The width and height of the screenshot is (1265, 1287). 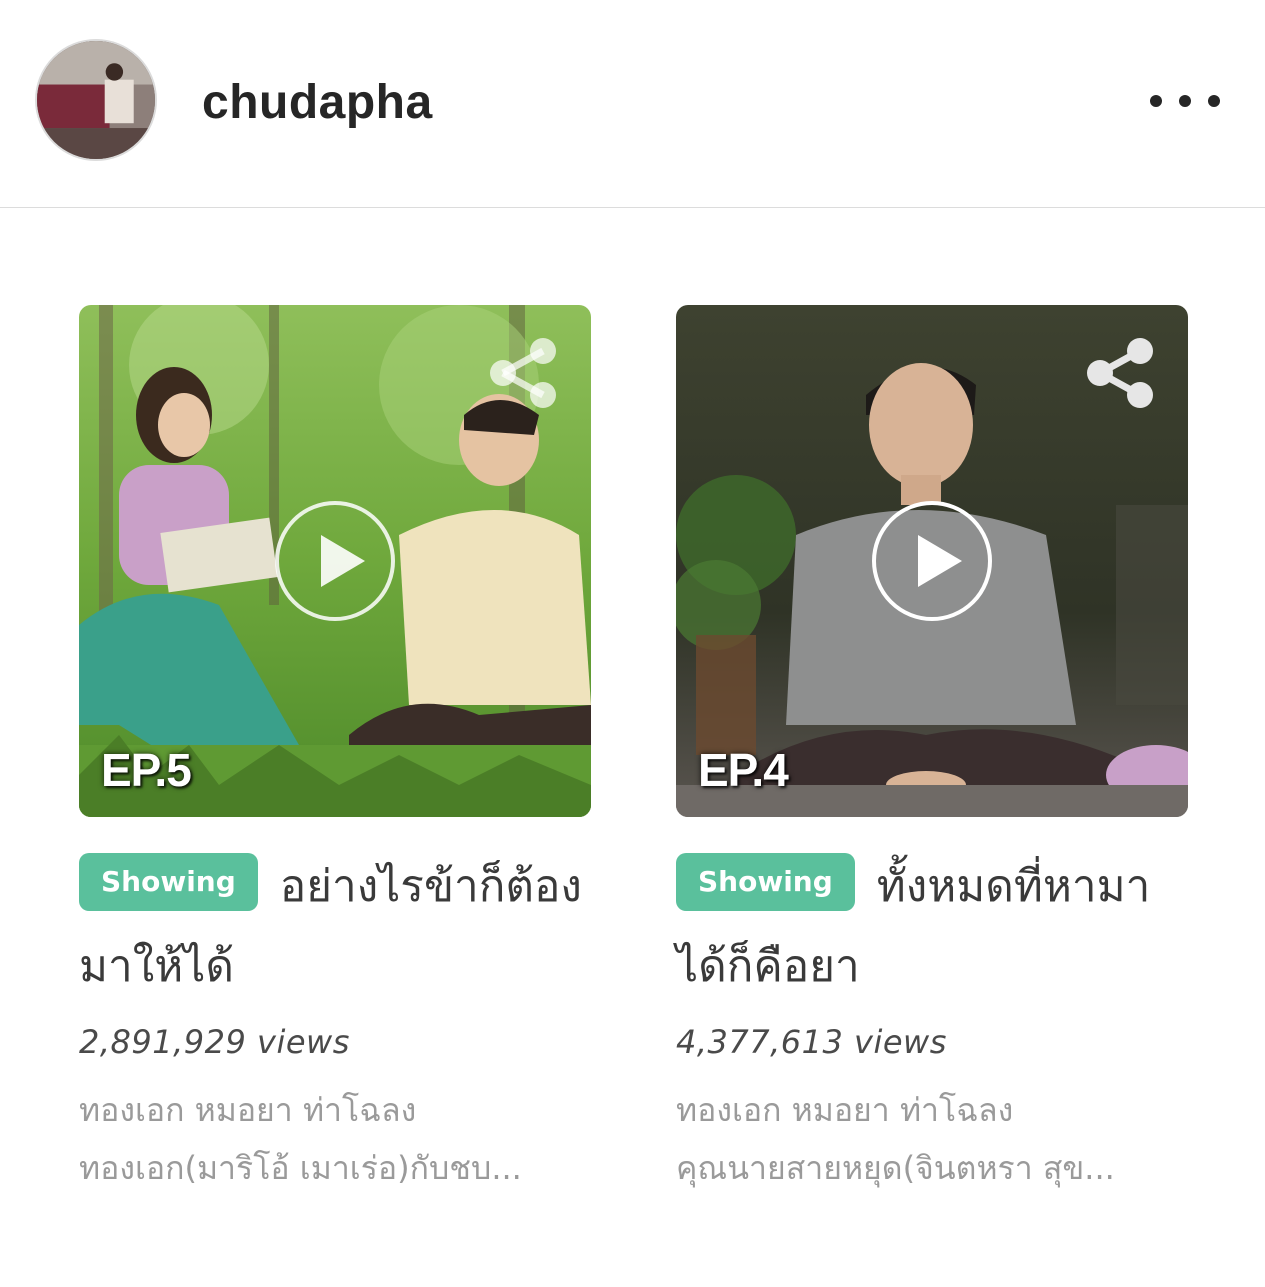 I want to click on episode-label: EP.5, so click(x=146, y=770).